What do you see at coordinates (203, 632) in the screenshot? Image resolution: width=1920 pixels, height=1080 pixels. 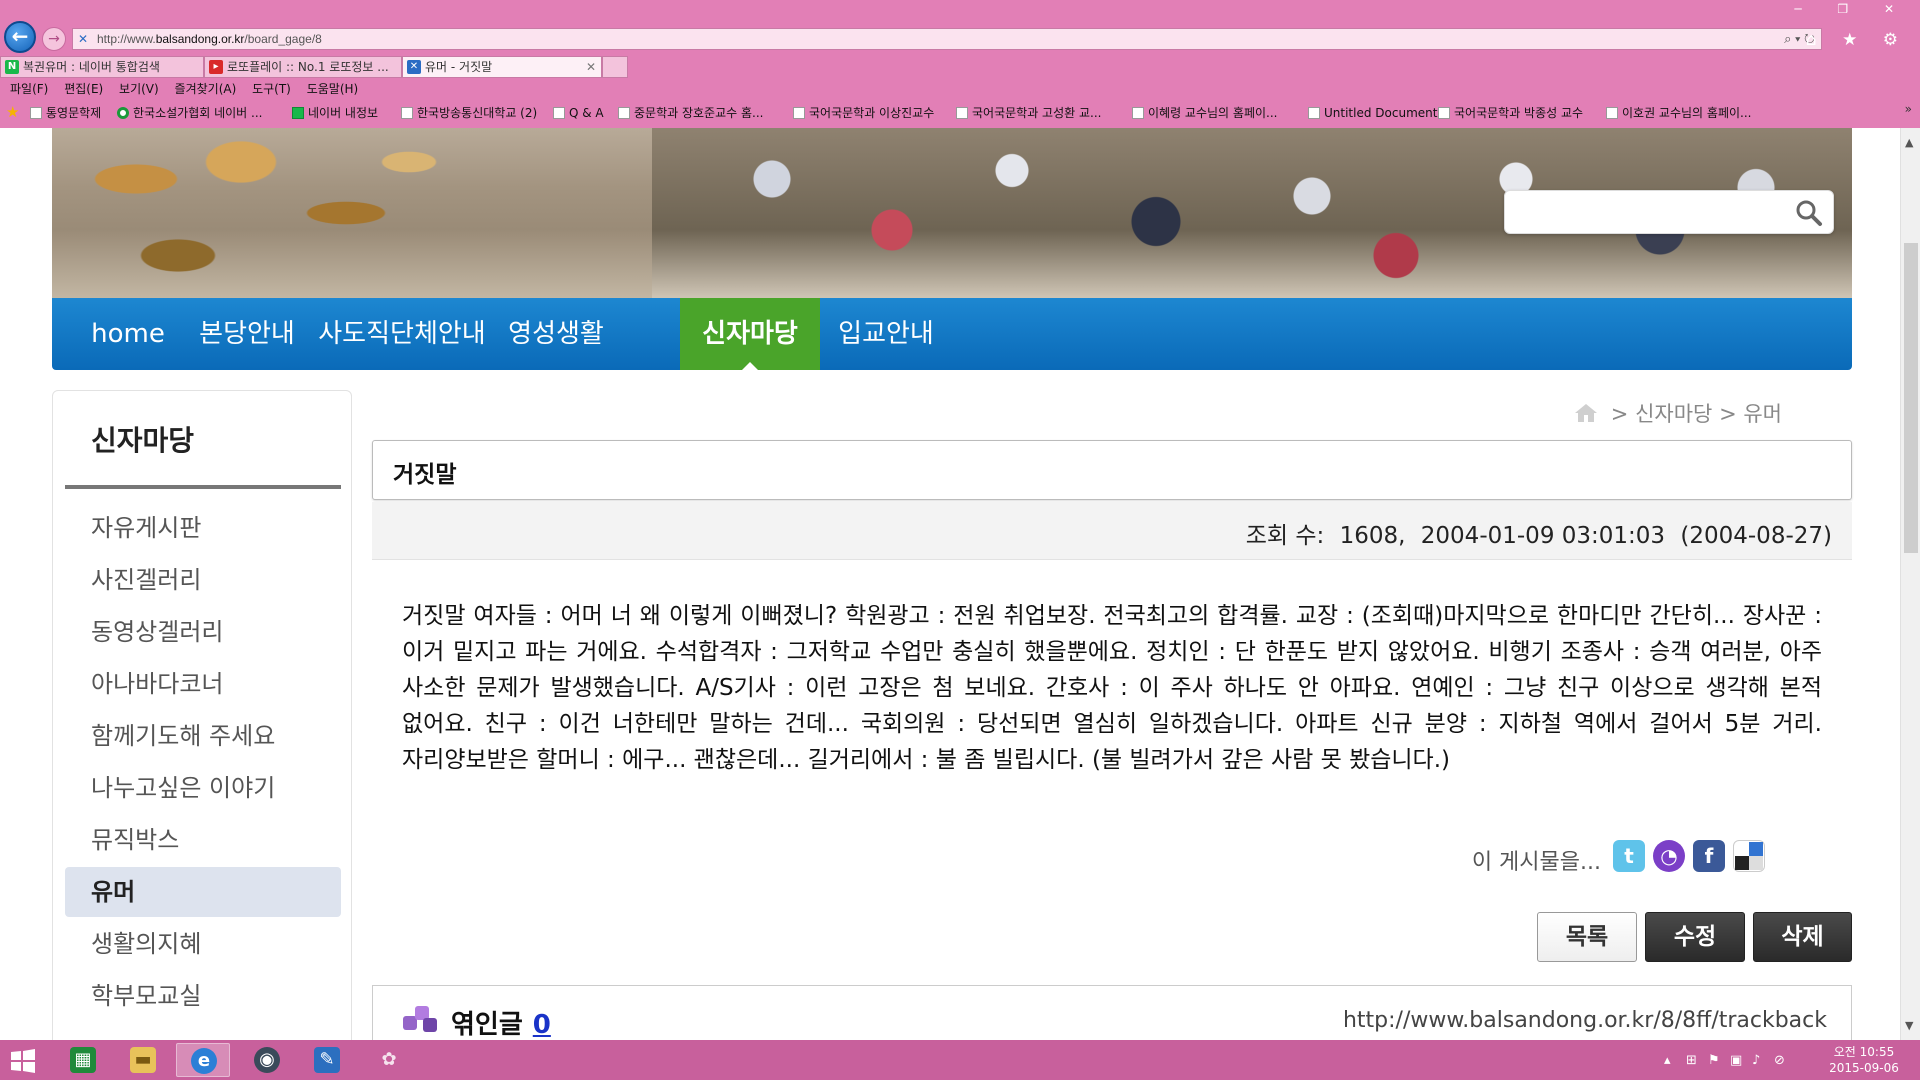 I see `sidebar-item-video-gallery: 동영상겔러리` at bounding box center [203, 632].